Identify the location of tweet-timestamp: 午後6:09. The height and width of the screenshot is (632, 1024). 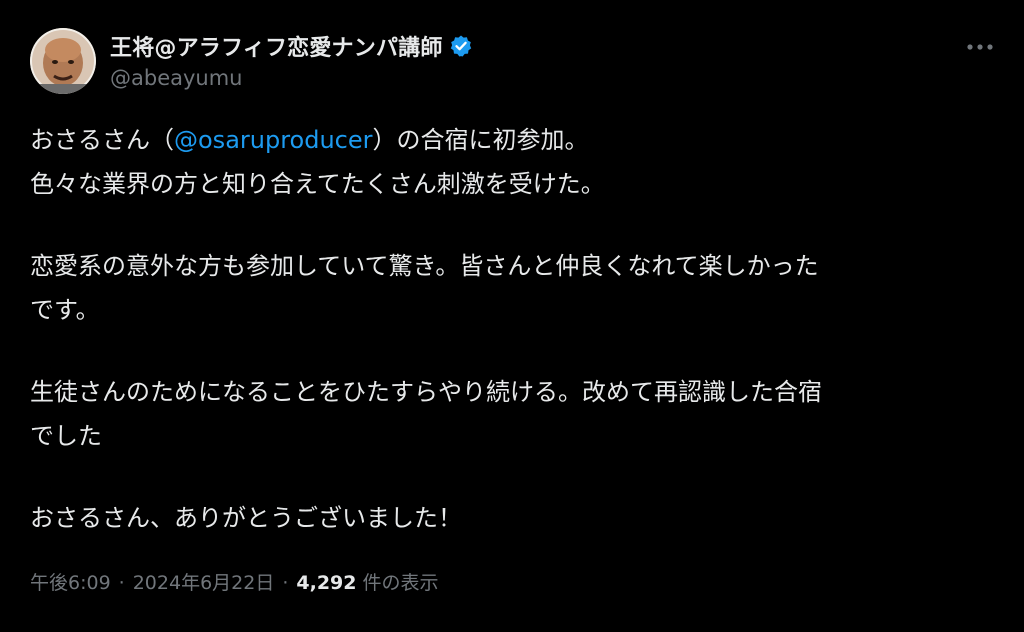
(70, 581).